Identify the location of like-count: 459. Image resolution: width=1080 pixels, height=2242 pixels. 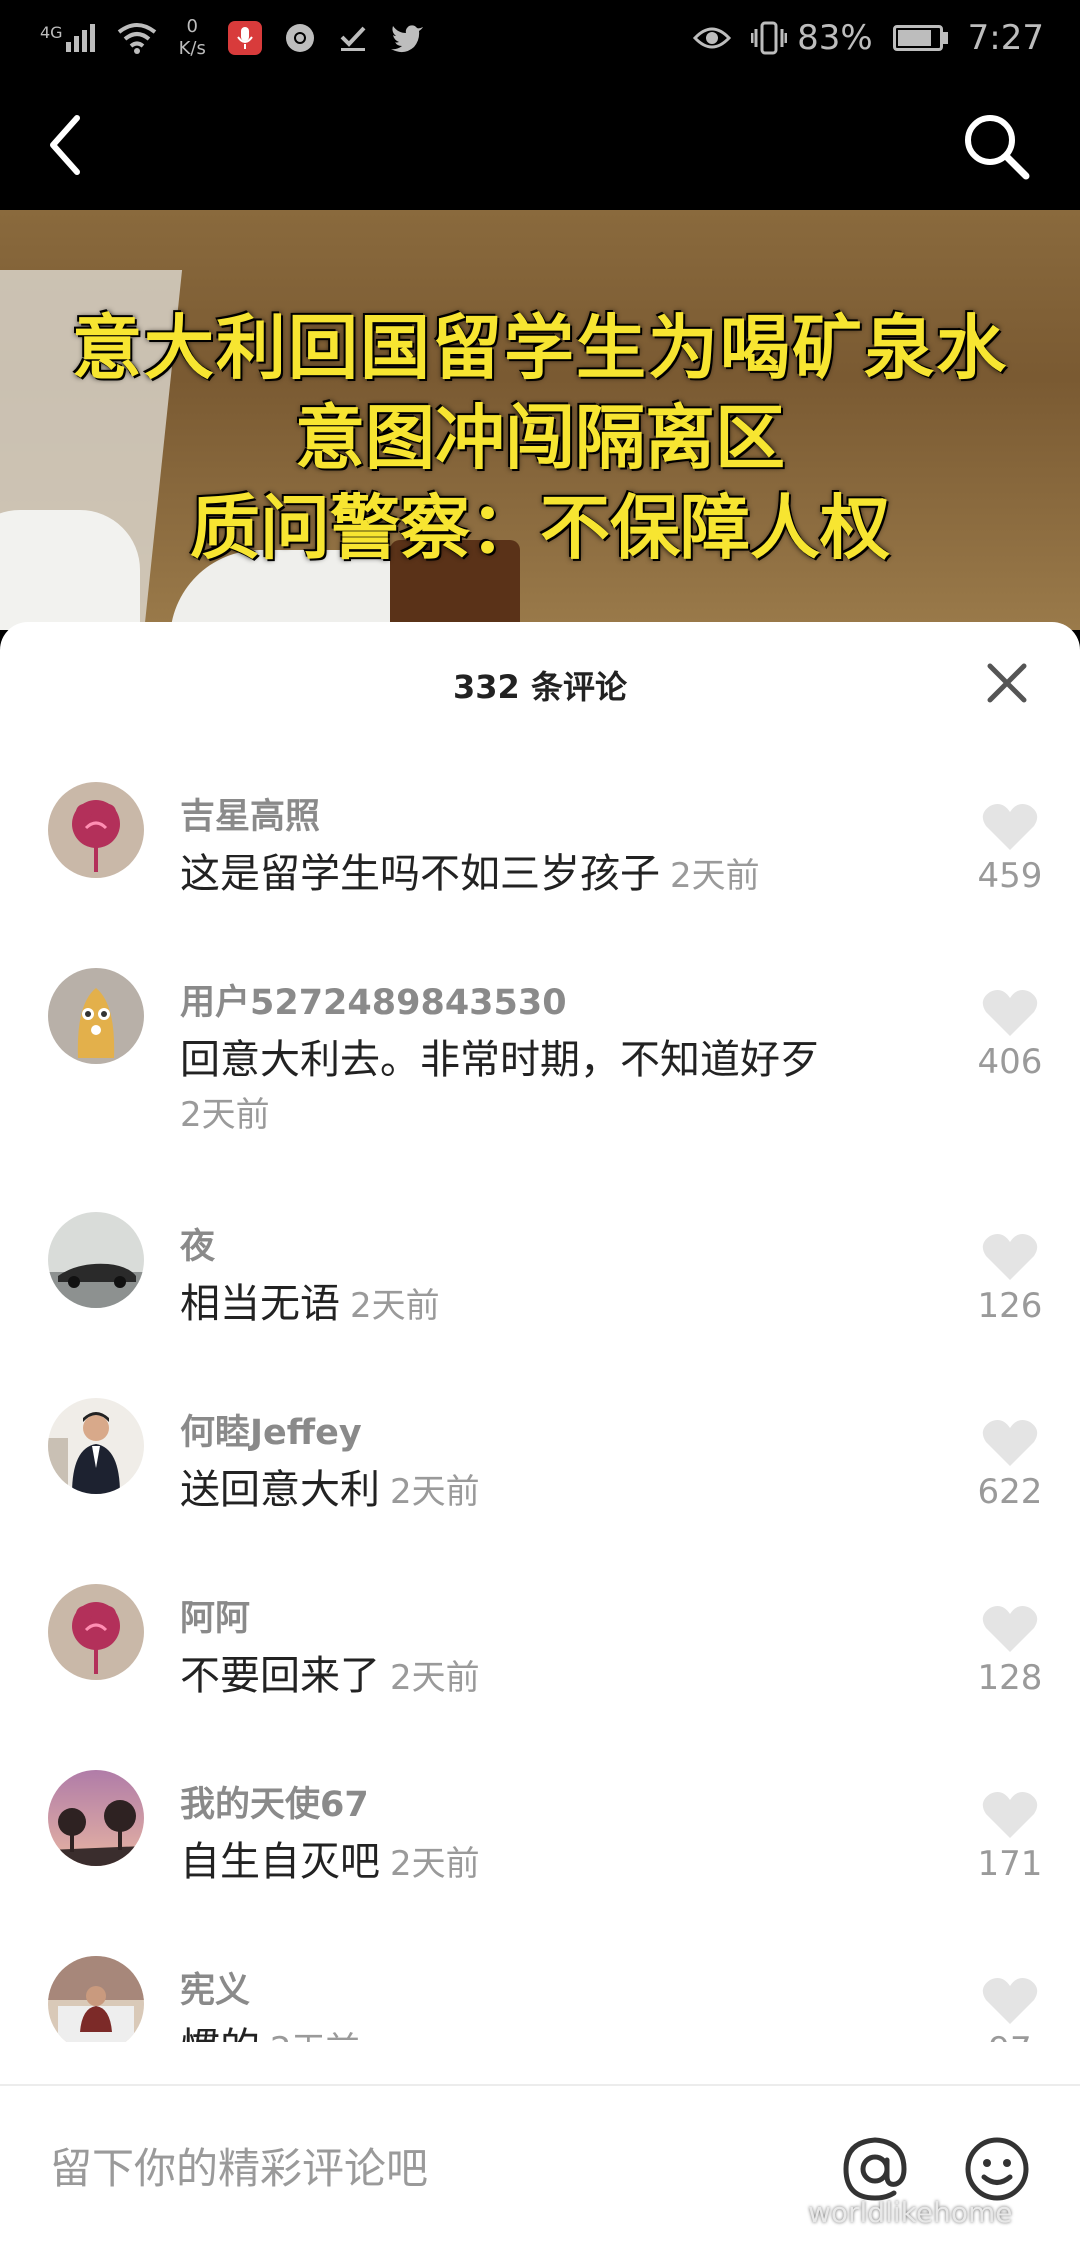
(1010, 876).